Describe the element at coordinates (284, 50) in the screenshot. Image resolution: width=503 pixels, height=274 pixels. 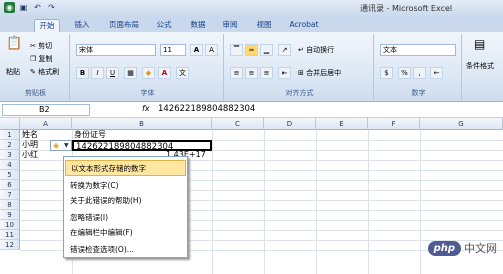
I see `orientation-icon: ↗` at that location.